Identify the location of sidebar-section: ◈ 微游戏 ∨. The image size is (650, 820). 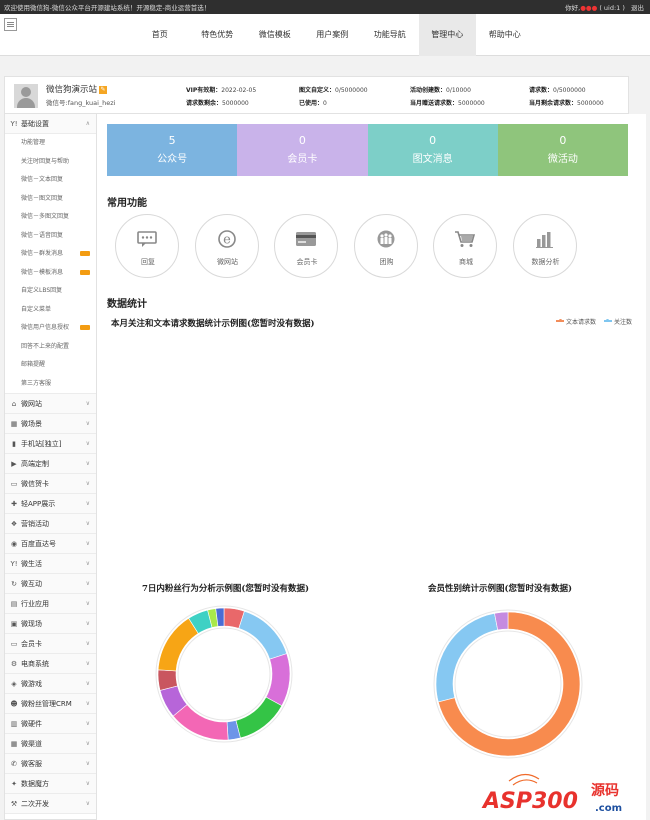
(50, 684).